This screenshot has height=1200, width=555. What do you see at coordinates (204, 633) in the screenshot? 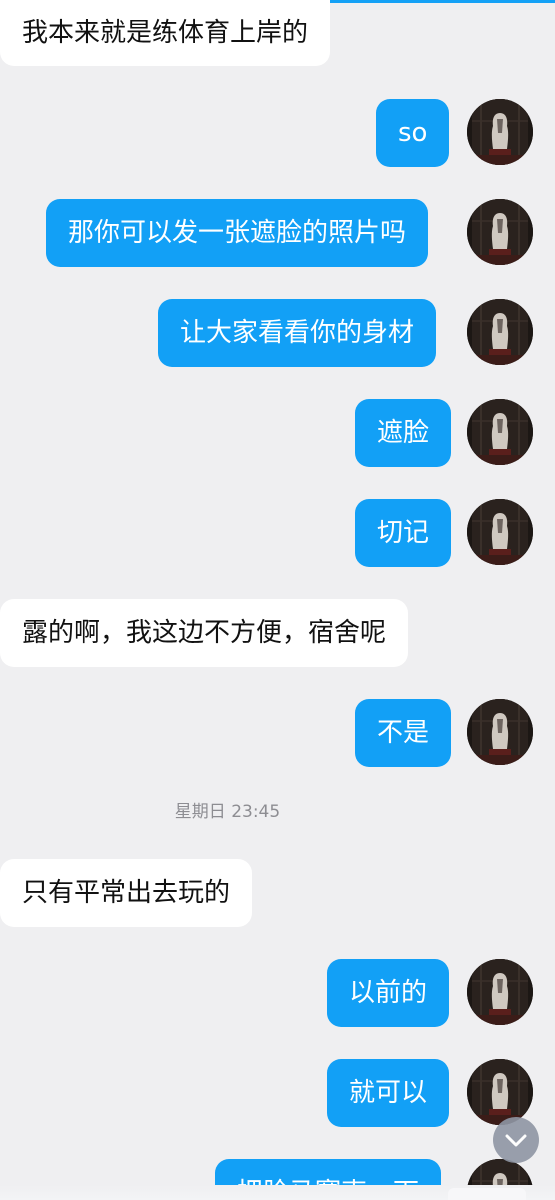
I see `incoming-message-bubble: 露的啊，我这边不方便，宿舍呢` at bounding box center [204, 633].